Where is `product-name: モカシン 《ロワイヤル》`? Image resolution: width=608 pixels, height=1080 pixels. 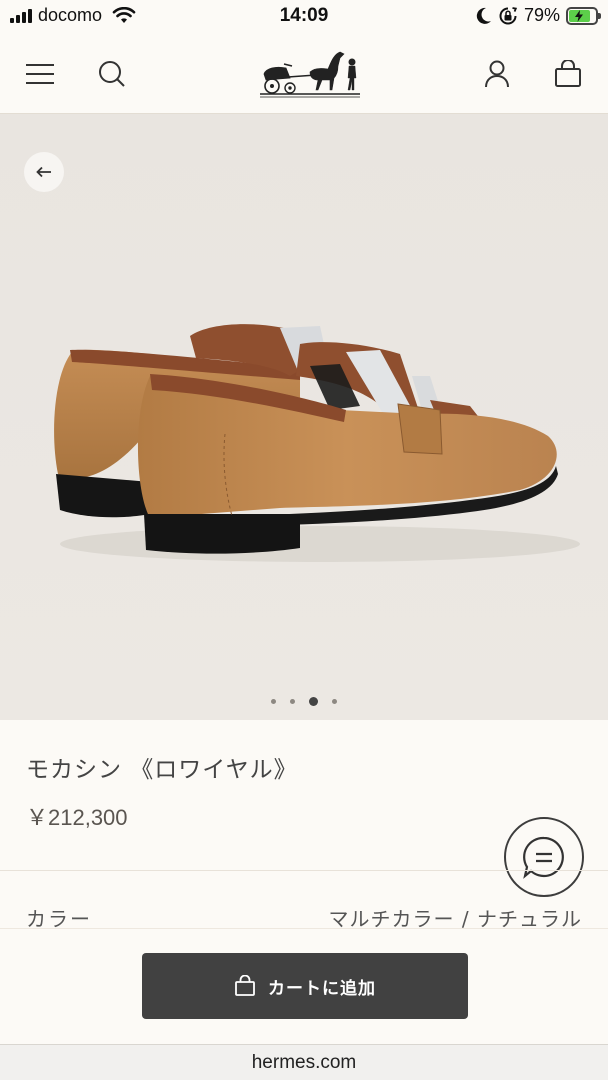 product-name: モカシン 《ロワイヤル》 is located at coordinates (162, 770).